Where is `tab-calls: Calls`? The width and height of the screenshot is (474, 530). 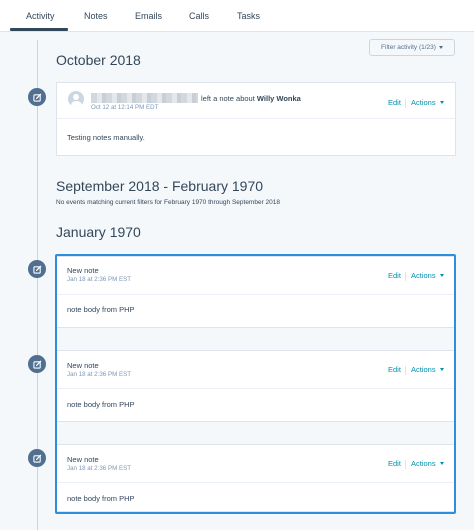
tab-calls: Calls is located at coordinates (199, 16).